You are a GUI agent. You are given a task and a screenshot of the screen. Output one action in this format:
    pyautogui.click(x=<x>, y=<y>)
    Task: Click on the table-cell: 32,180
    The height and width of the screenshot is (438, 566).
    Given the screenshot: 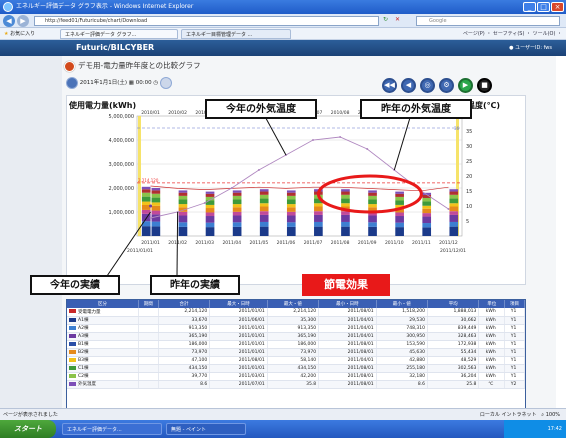 What is the action you would take?
    pyautogui.click(x=402, y=376)
    